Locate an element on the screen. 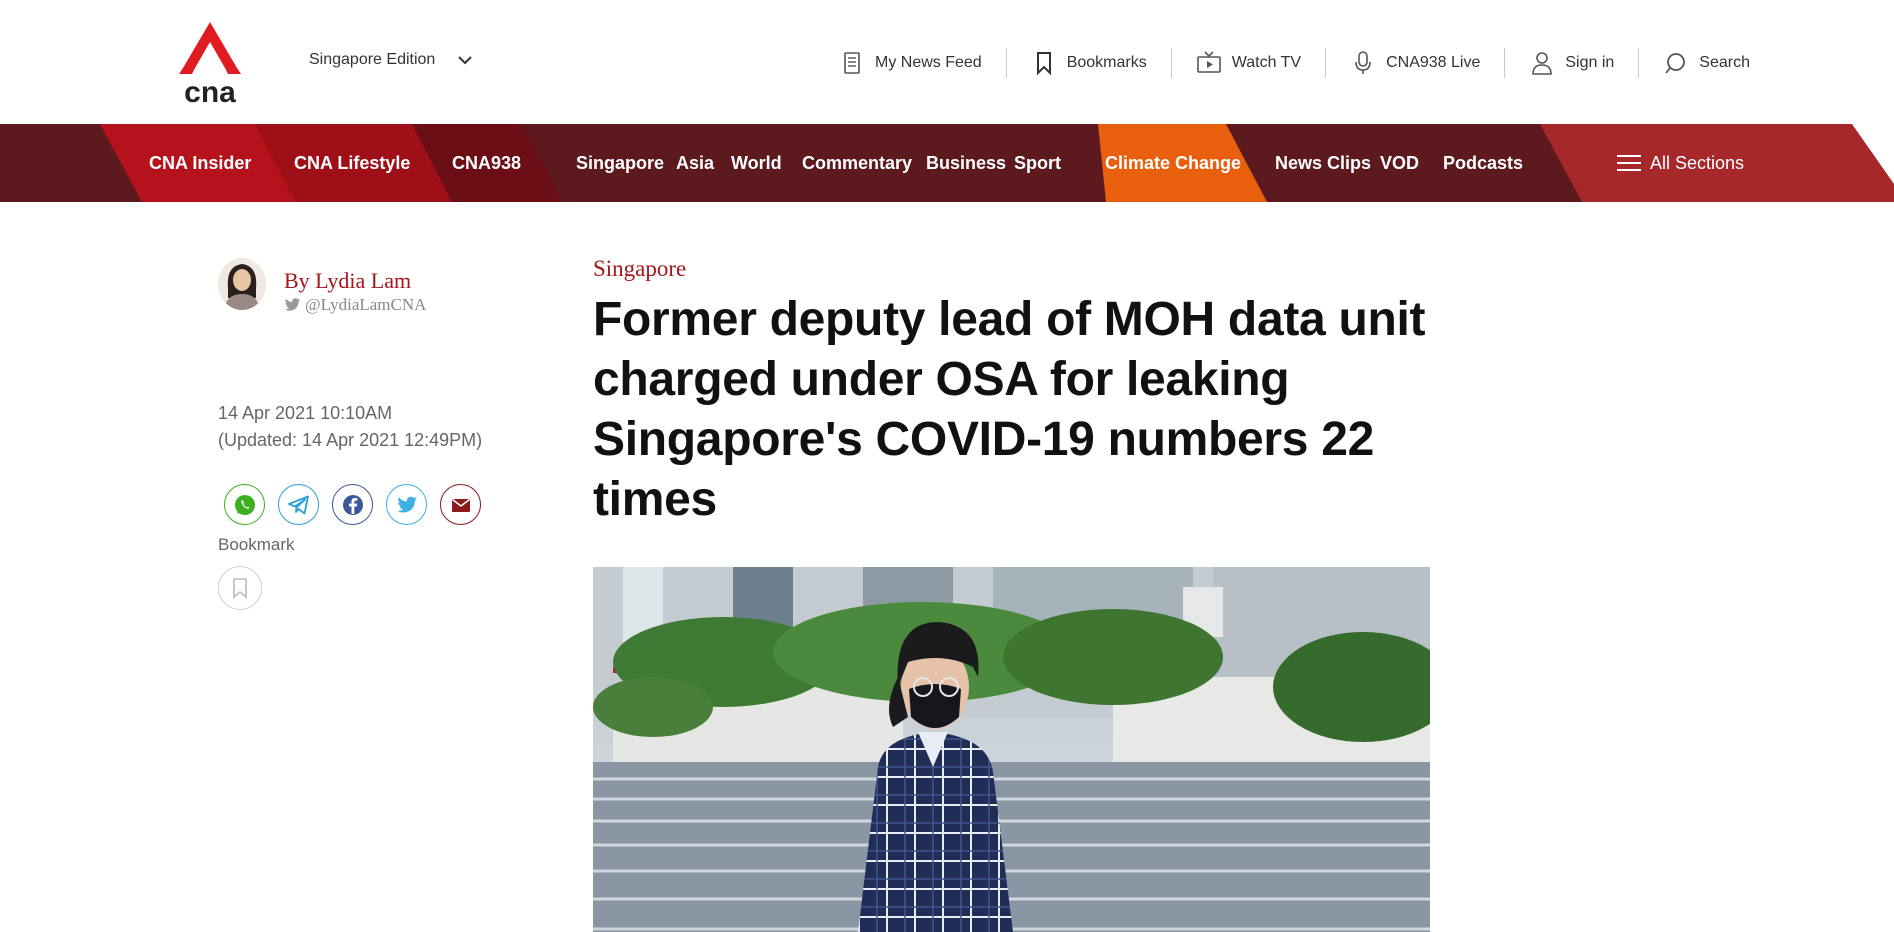 The height and width of the screenshot is (932, 1894). all-sections-button: All Sections is located at coordinates (1680, 163).